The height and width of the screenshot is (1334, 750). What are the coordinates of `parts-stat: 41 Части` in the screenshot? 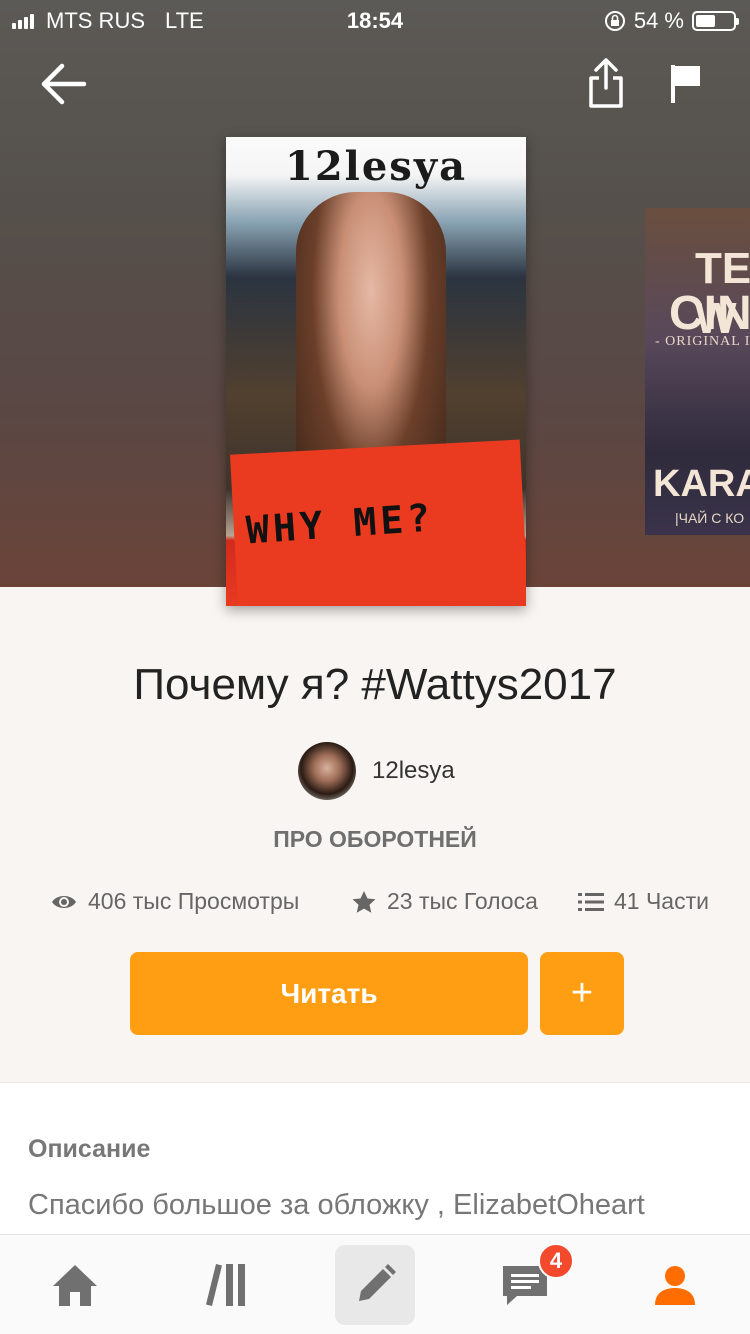 It's located at (643, 901).